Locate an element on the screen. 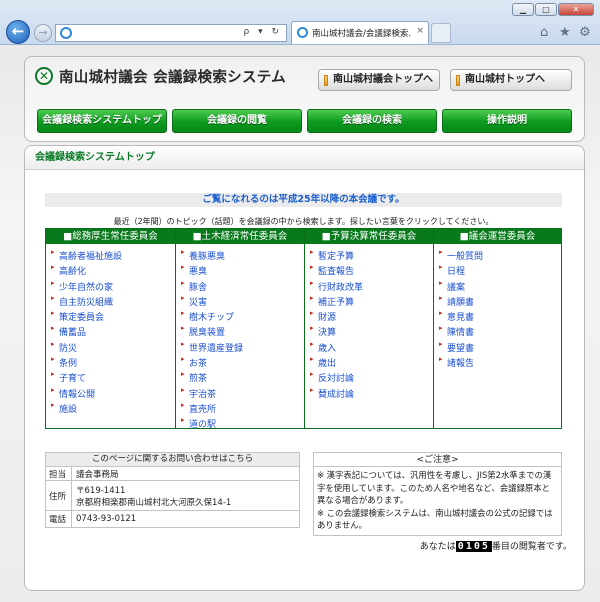 This screenshot has width=600, height=602. contact-value: 議会事務局 is located at coordinates (97, 474).